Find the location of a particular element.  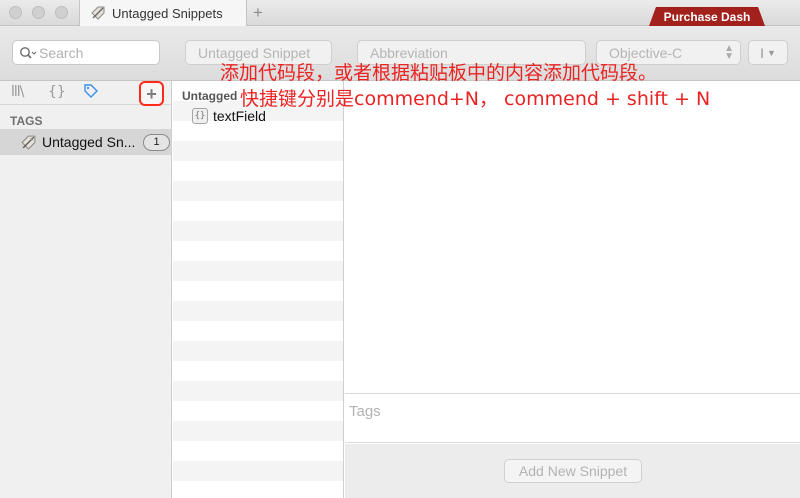

search-box is located at coordinates (86, 52).